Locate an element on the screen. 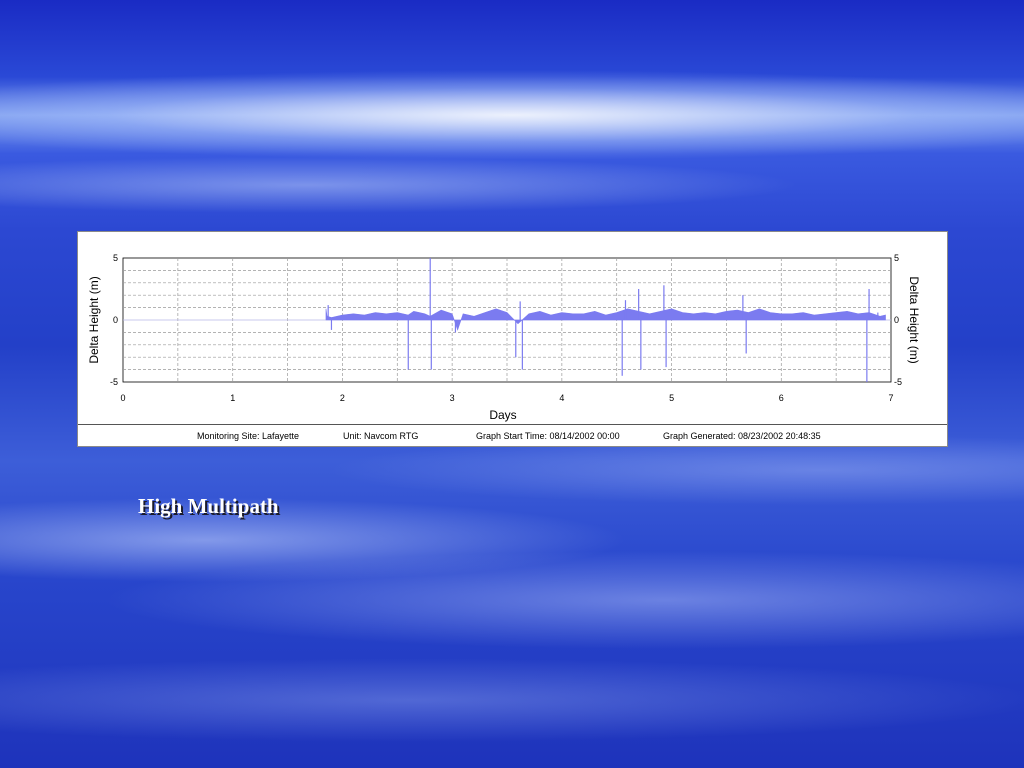 This screenshot has width=1024, height=768. y-tick-label-right: 0 is located at coordinates (896, 320).